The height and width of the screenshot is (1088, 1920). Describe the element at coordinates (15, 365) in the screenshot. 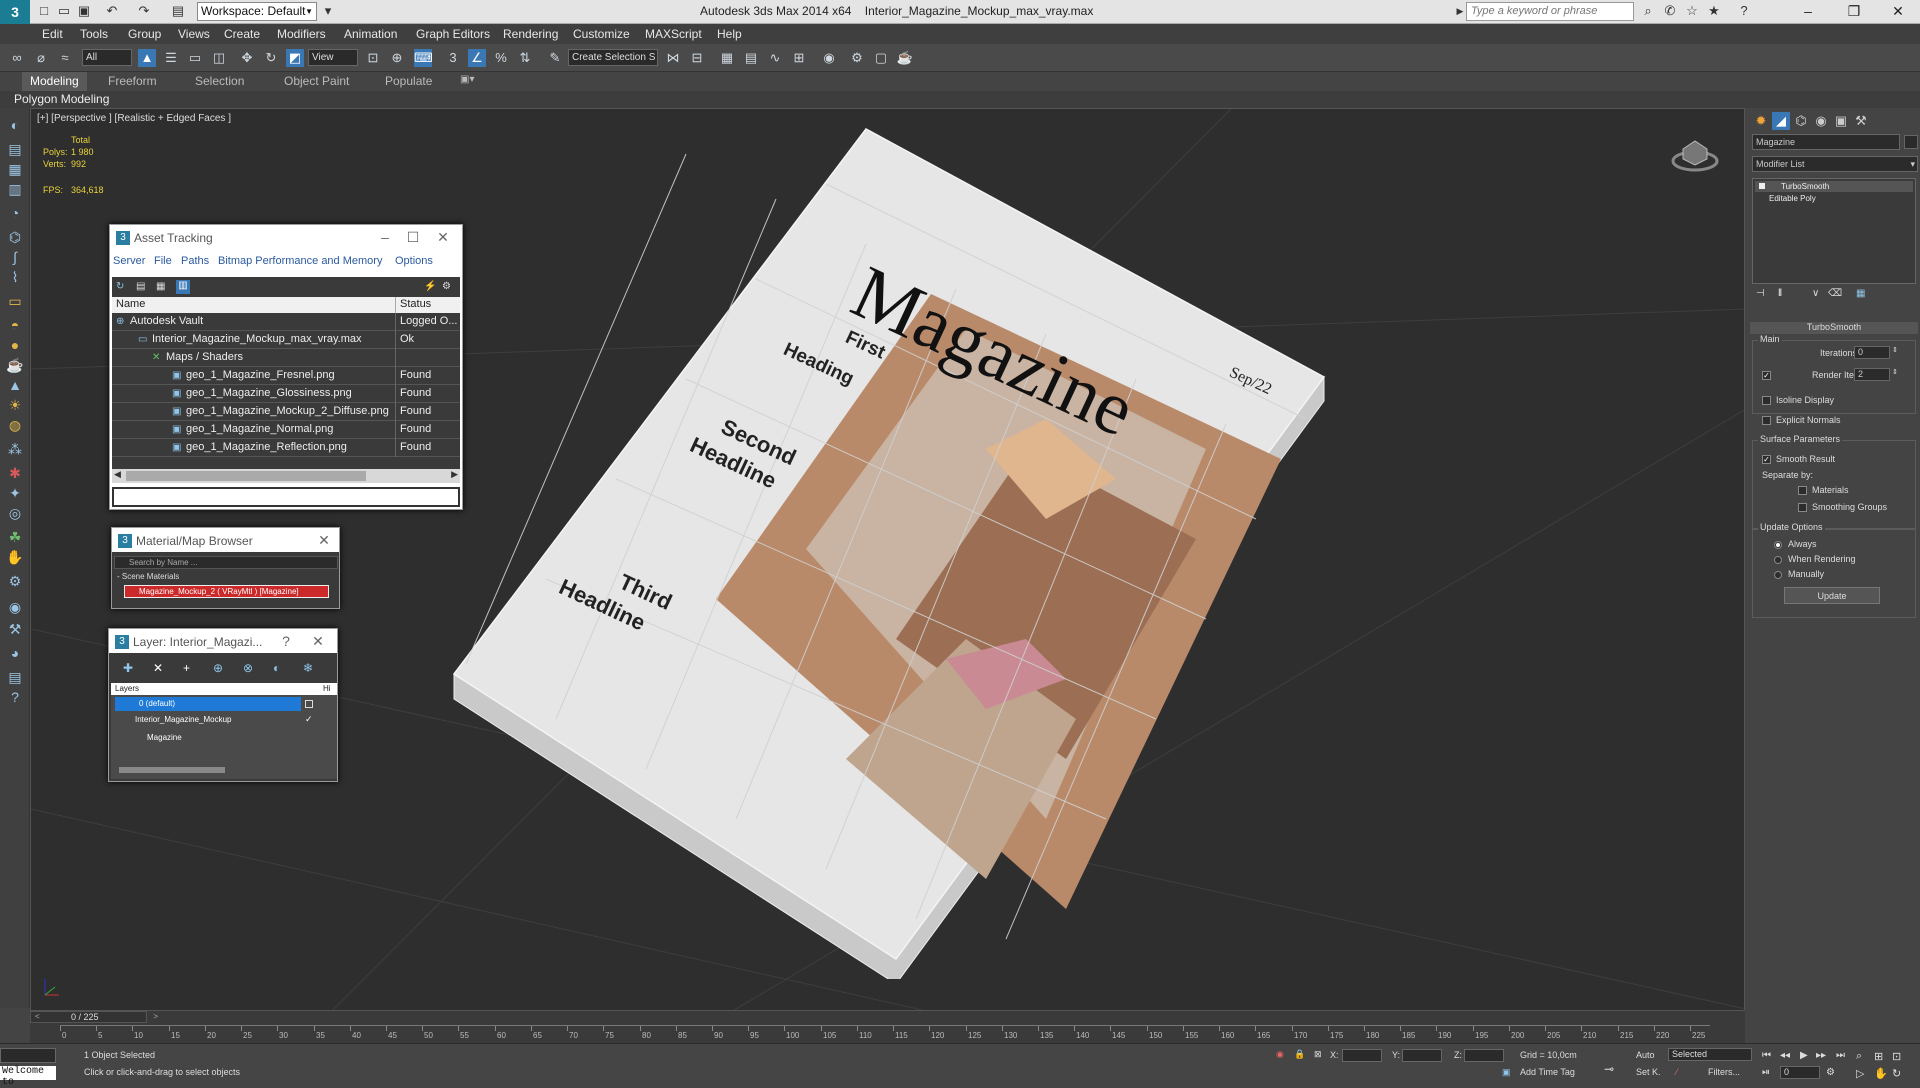

I see `teapot-primitive-icon: ☕` at that location.